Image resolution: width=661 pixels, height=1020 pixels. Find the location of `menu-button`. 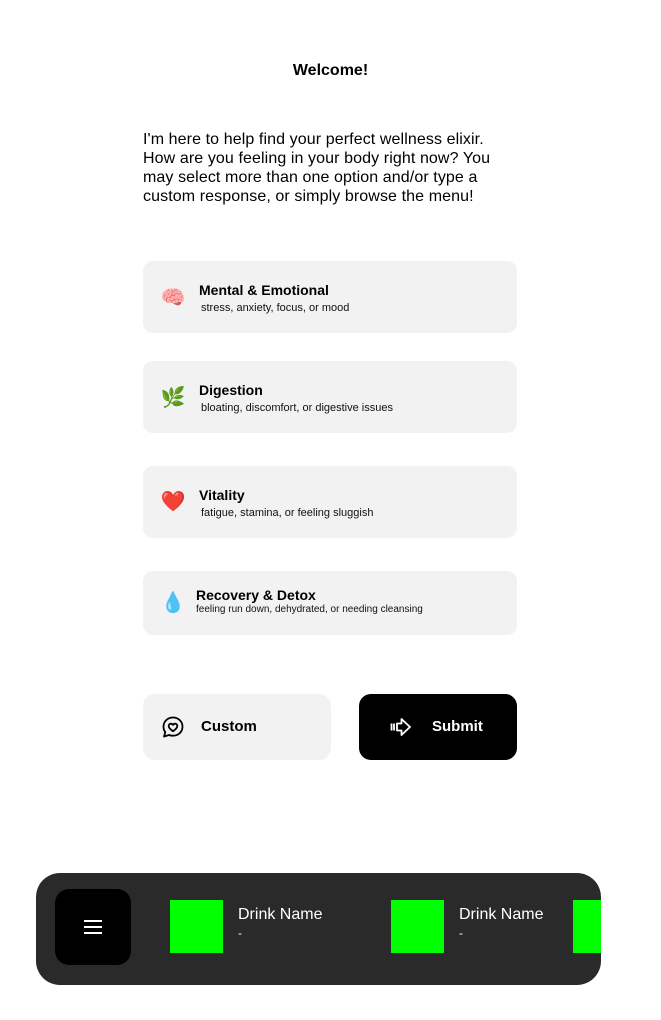

menu-button is located at coordinates (93, 927).